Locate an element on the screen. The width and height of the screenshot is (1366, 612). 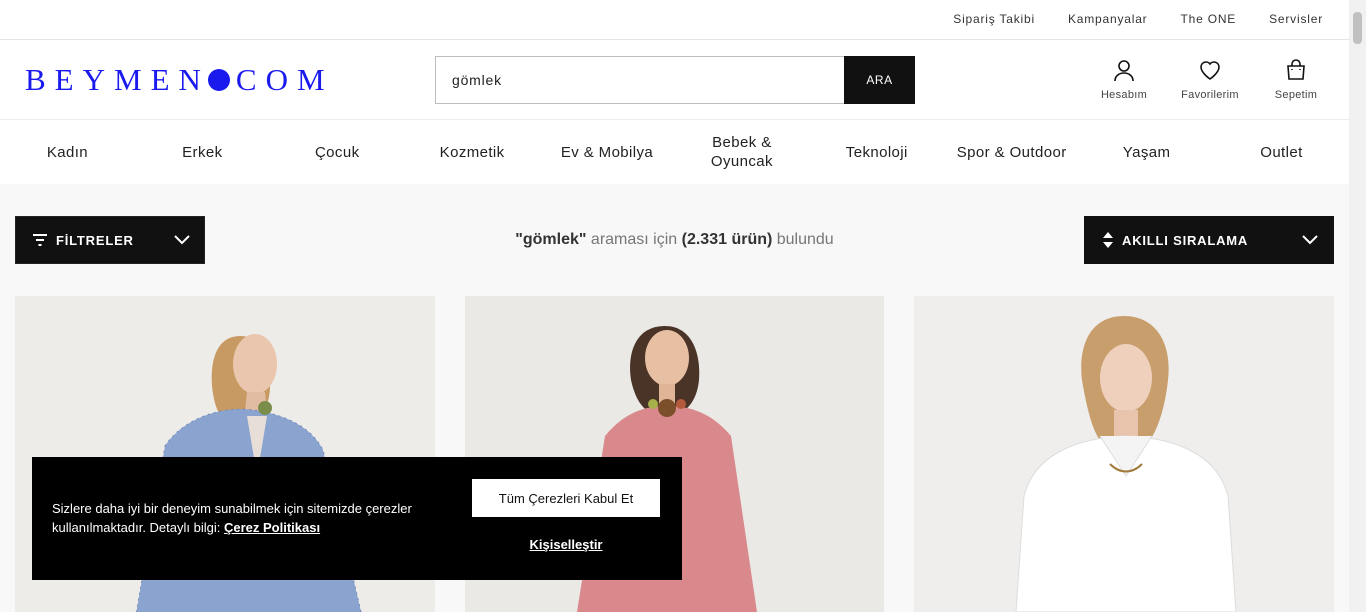
search-button: ARA is located at coordinates (879, 80).